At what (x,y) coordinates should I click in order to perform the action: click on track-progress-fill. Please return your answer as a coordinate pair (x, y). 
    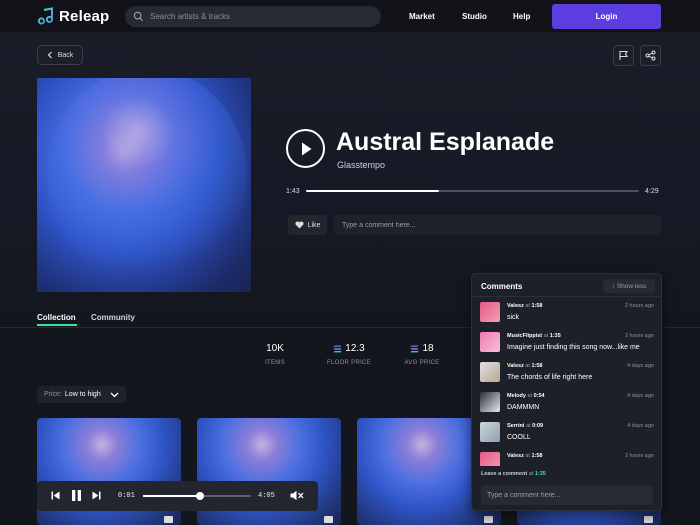
    Looking at the image, I should click on (373, 191).